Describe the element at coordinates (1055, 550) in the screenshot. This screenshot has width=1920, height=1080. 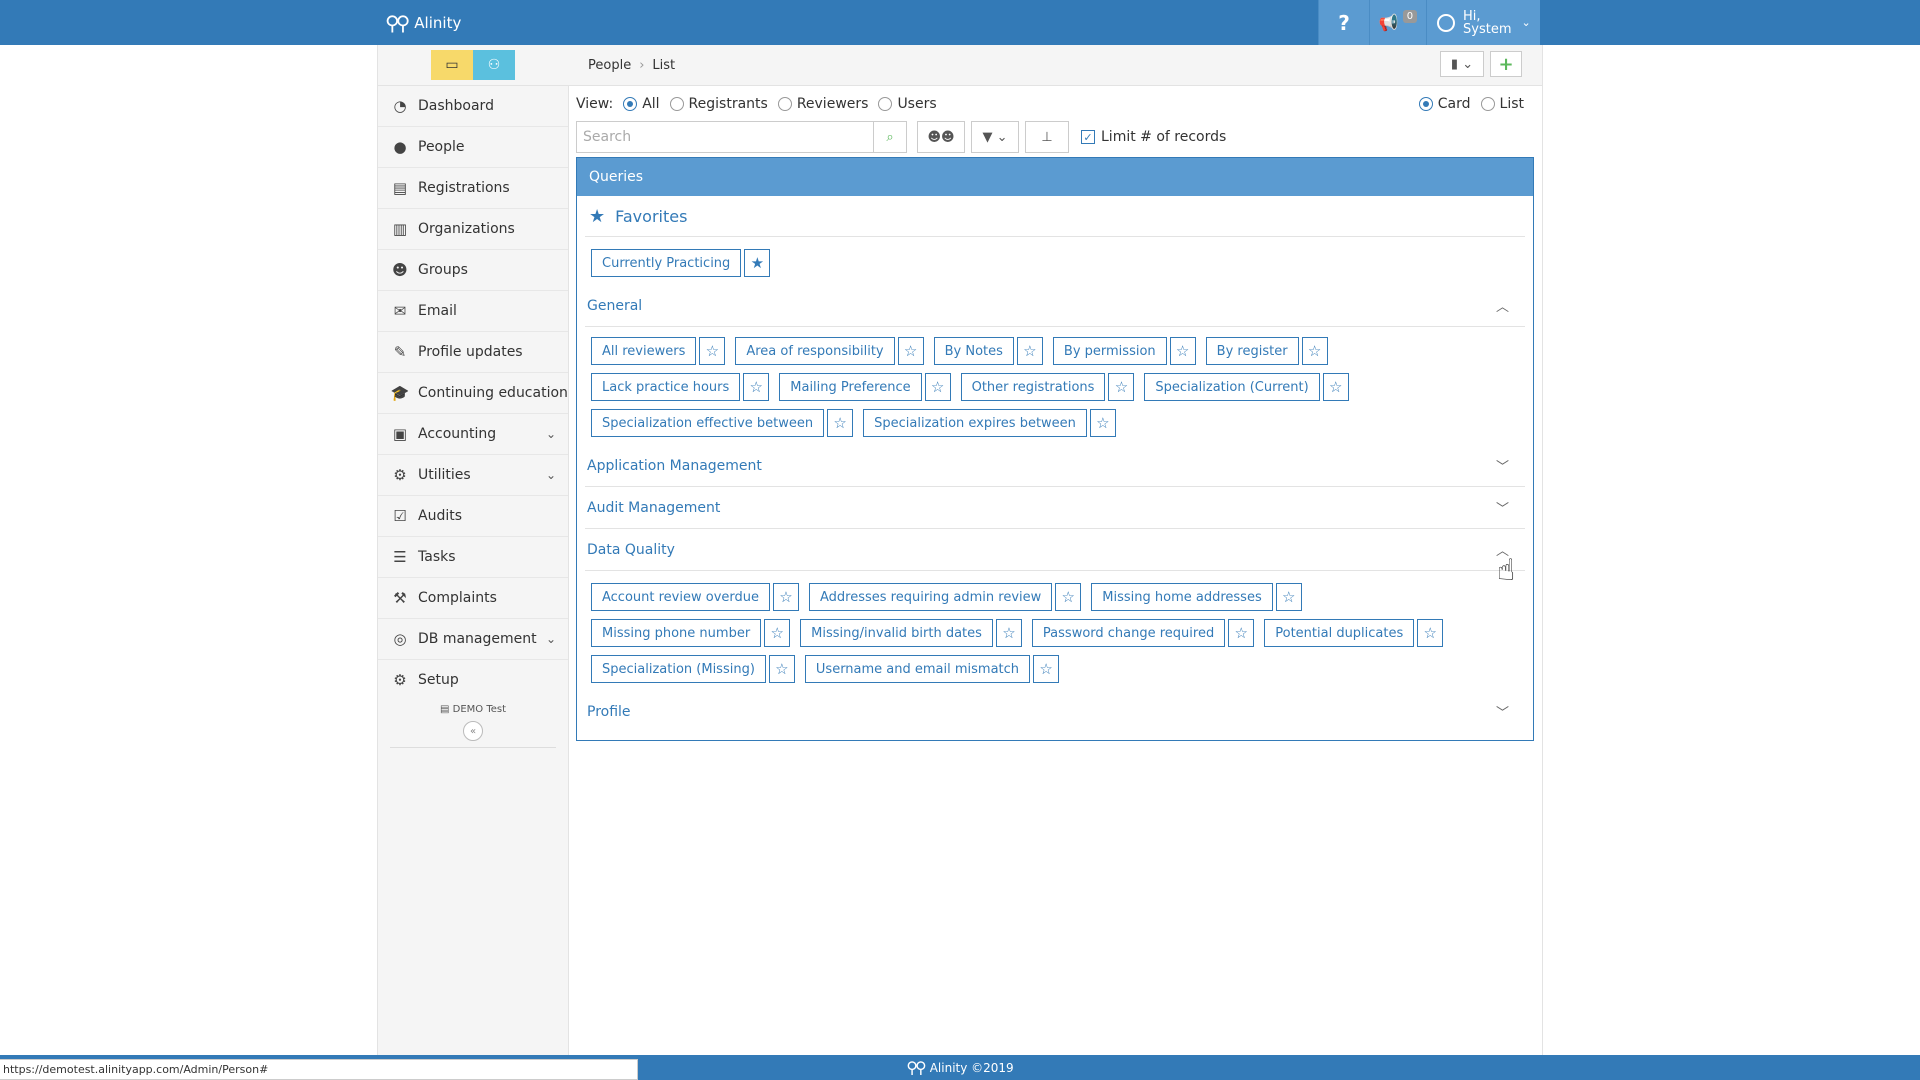
I see `section-data-quality: Data Quality ︿` at that location.